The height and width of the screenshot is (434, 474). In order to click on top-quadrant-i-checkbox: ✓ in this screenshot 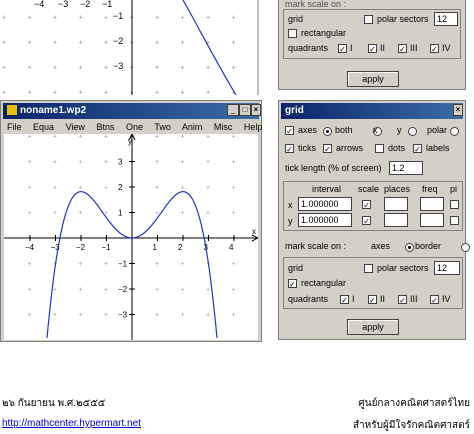, I will do `click(342, 49)`.